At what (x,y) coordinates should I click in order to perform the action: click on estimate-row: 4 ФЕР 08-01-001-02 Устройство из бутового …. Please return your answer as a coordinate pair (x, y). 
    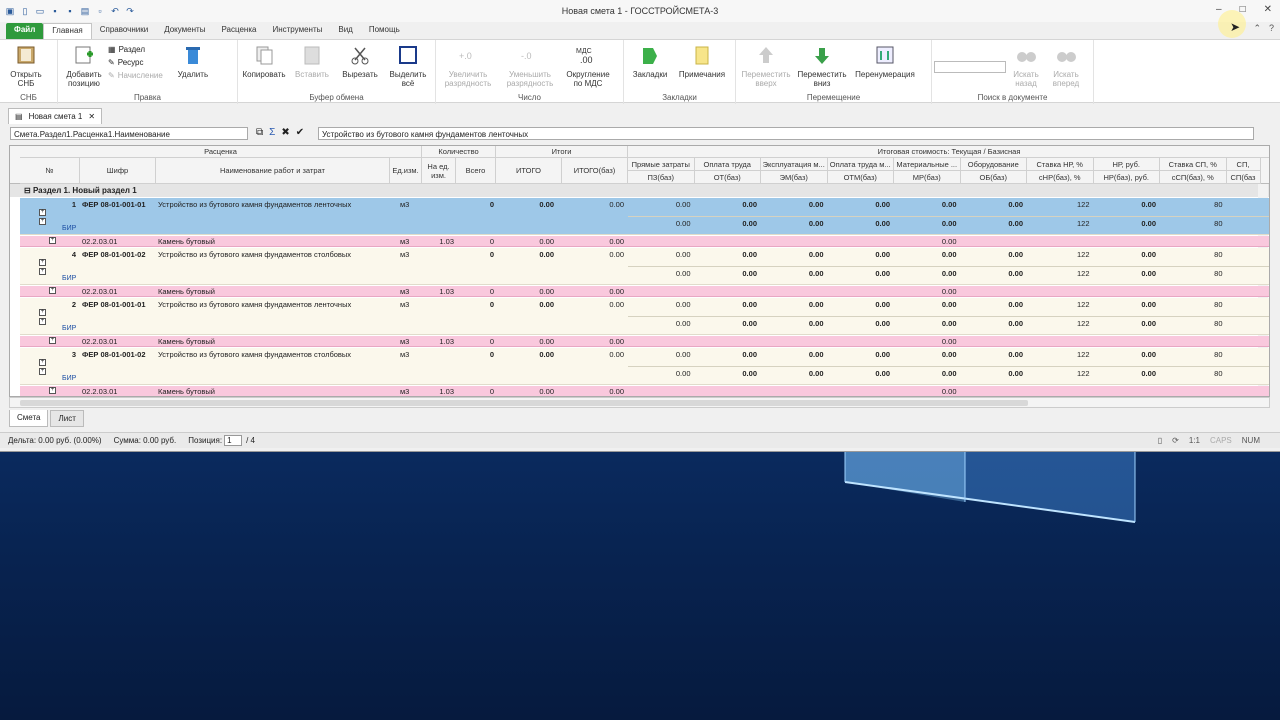
    Looking at the image, I should click on (644, 266).